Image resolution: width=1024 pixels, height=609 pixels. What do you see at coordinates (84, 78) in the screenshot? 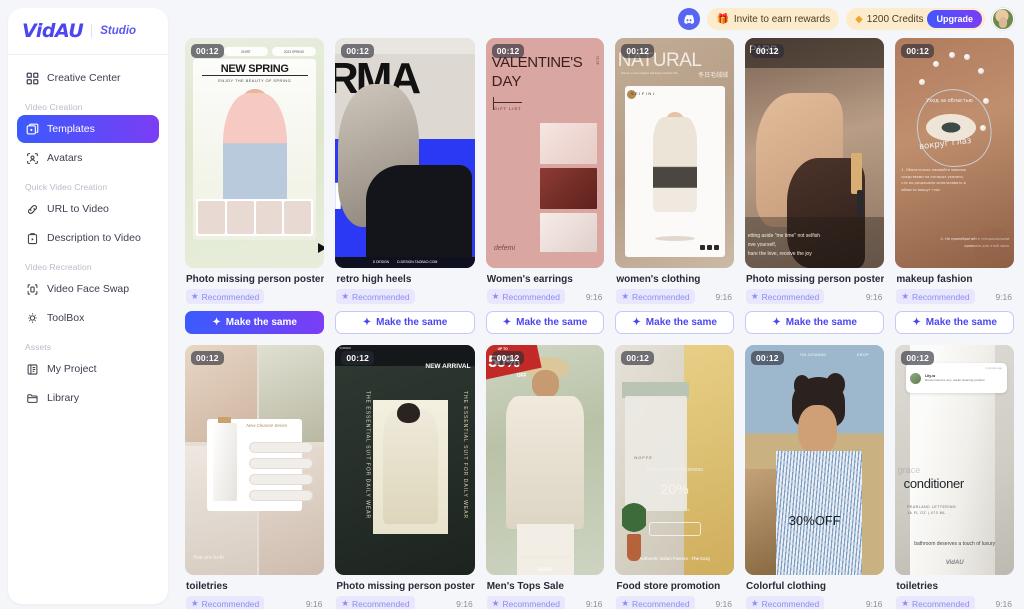
I see `sidebar-item-label: Creative Center` at bounding box center [84, 78].